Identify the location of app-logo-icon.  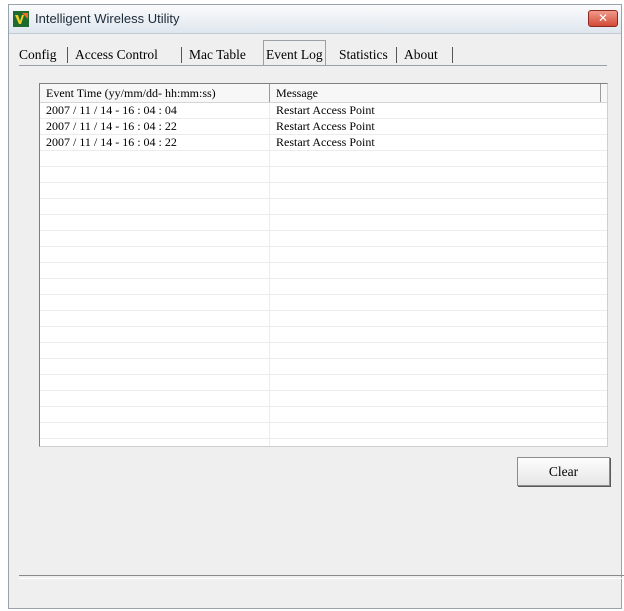
(21, 19).